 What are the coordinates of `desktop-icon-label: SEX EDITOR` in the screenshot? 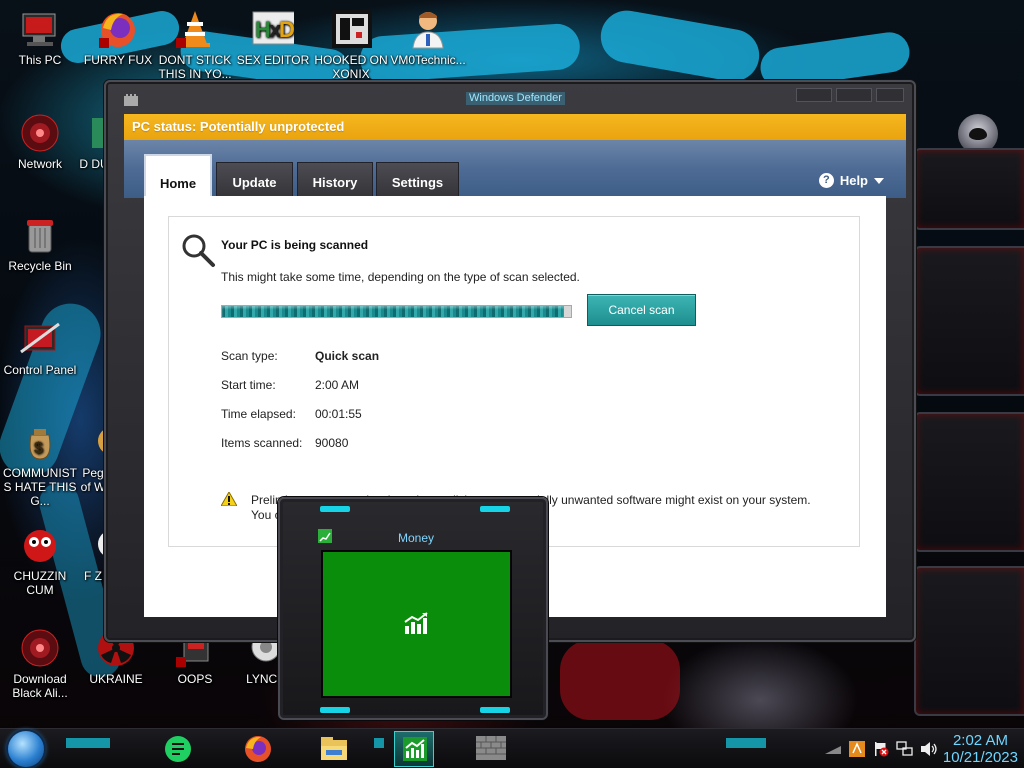 It's located at (273, 60).